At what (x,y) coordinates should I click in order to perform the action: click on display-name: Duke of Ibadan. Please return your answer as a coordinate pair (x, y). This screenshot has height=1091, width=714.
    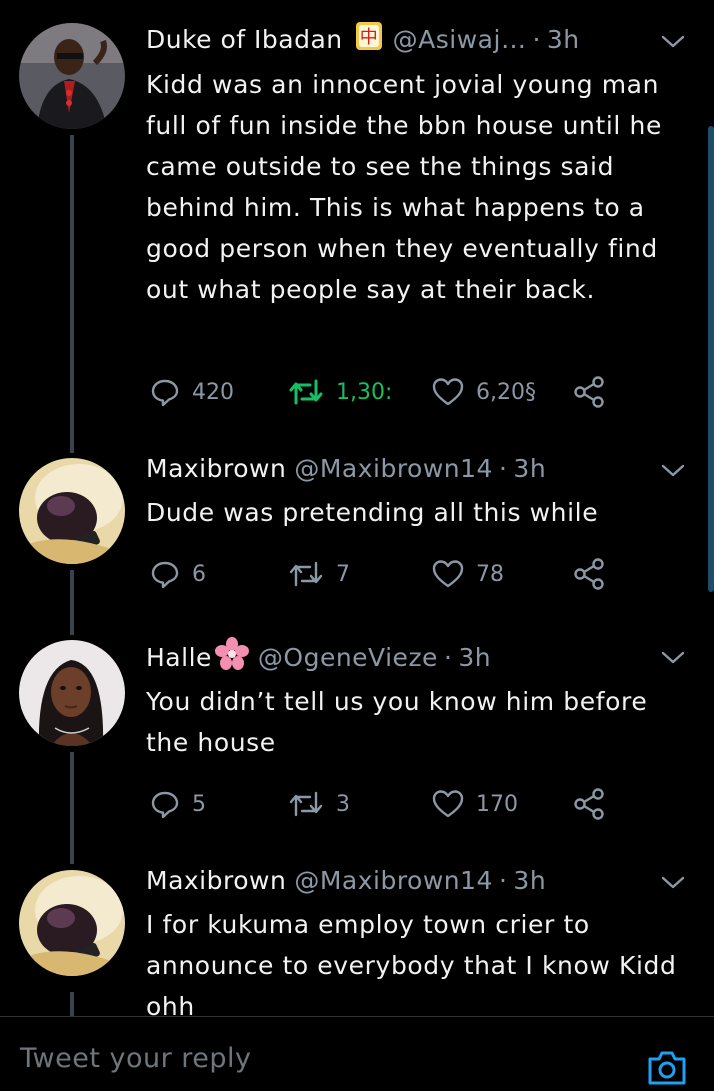
    Looking at the image, I should click on (244, 39).